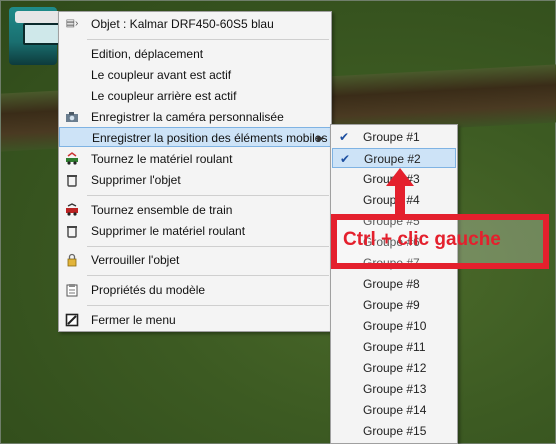  I want to click on submenu-item-group-12: Groupe #12, so click(394, 368).